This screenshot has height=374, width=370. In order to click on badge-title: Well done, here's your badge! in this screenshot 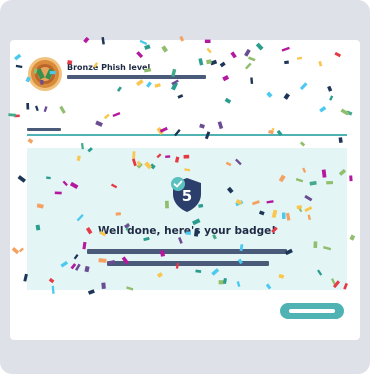, I will do `click(187, 231)`.